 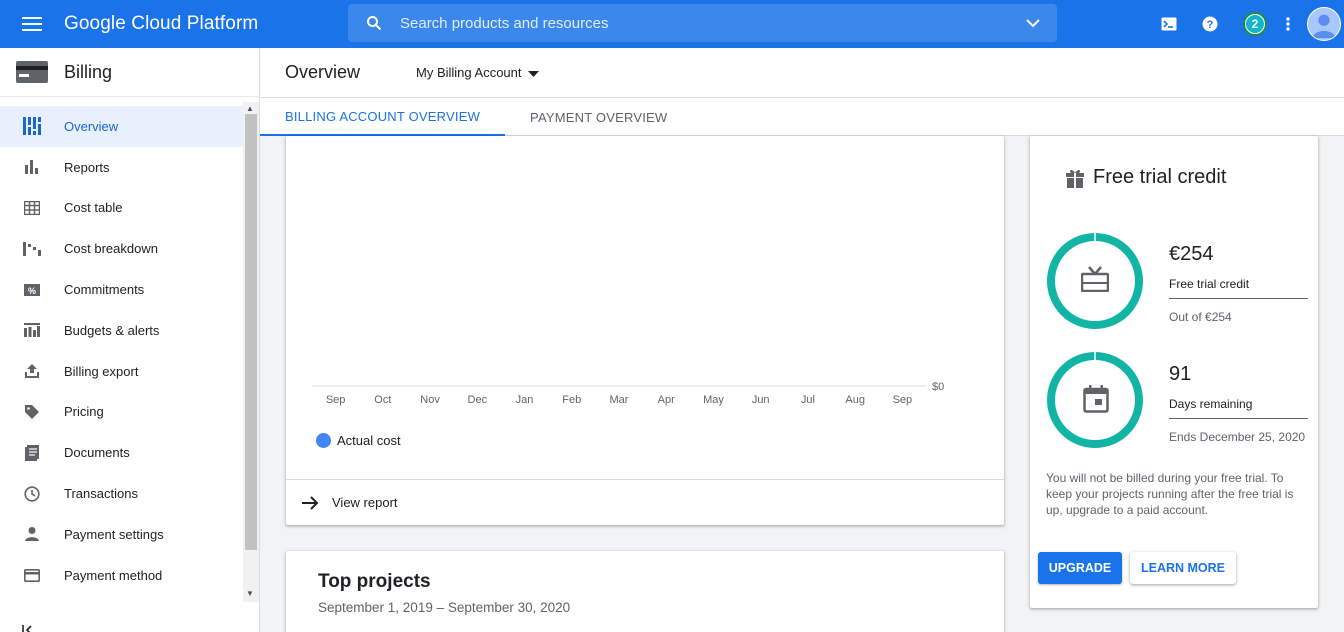 I want to click on x-tick-label: Oct, so click(x=382, y=400).